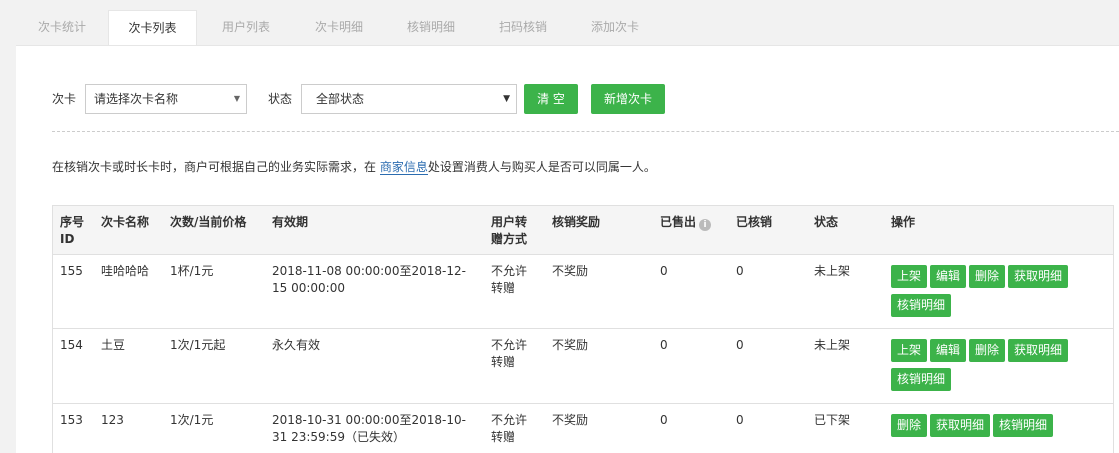  I want to click on header-status: 状态, so click(826, 222).